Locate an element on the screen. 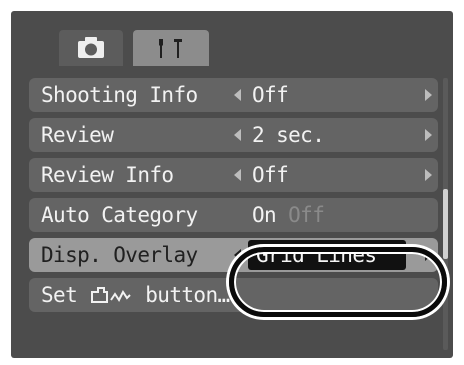 The image size is (464, 365). menu-row-shooting-info: Shooting Info Off is located at coordinates (233, 95).